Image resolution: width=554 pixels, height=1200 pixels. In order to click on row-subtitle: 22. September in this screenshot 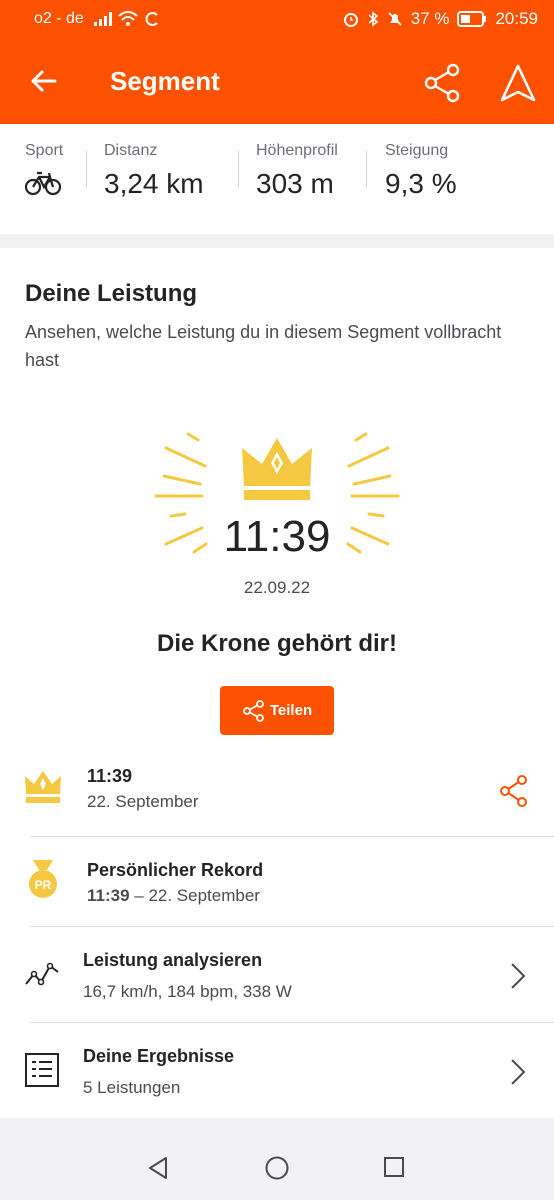, I will do `click(143, 801)`.